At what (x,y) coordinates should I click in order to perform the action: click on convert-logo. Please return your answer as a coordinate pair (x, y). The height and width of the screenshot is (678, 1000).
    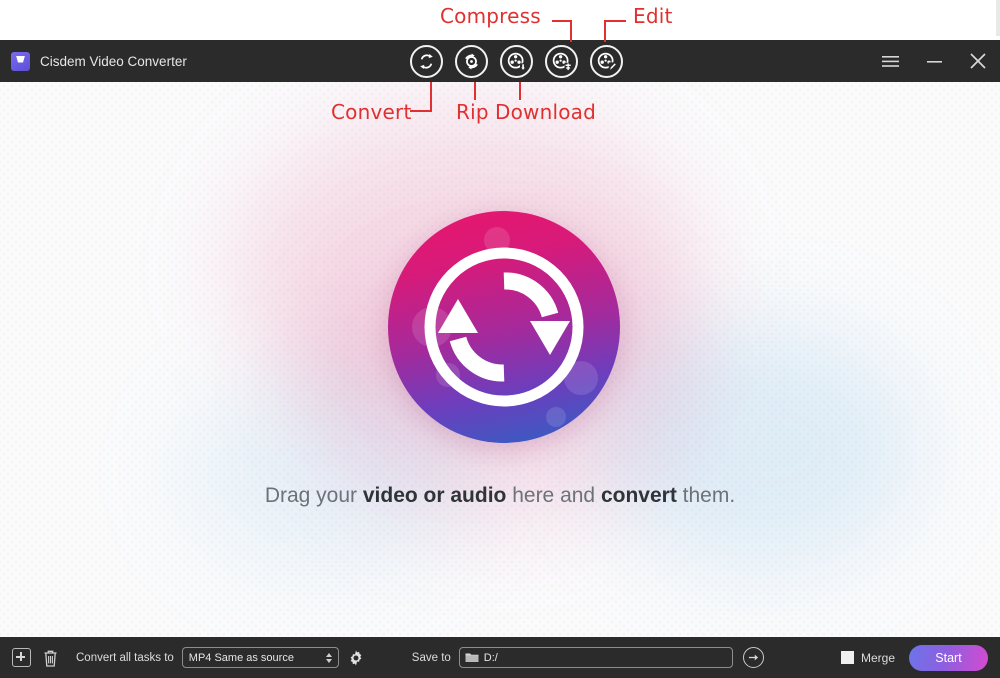
    Looking at the image, I should click on (504, 327).